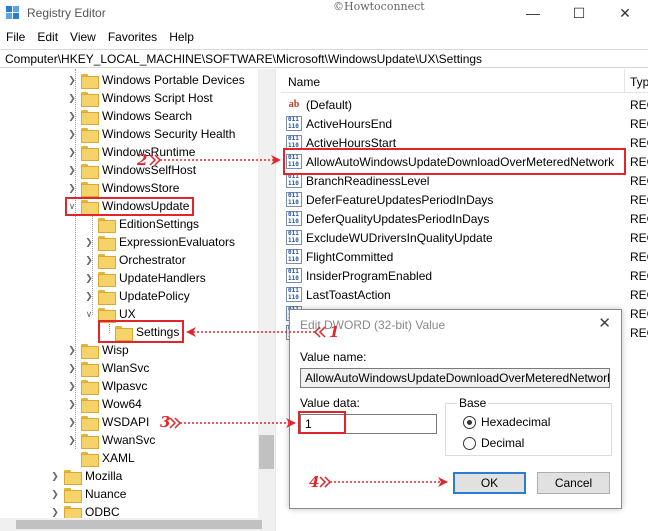 The width and height of the screenshot is (648, 531). Describe the element at coordinates (101, 458) in the screenshot. I see `tree-item: XAML` at that location.